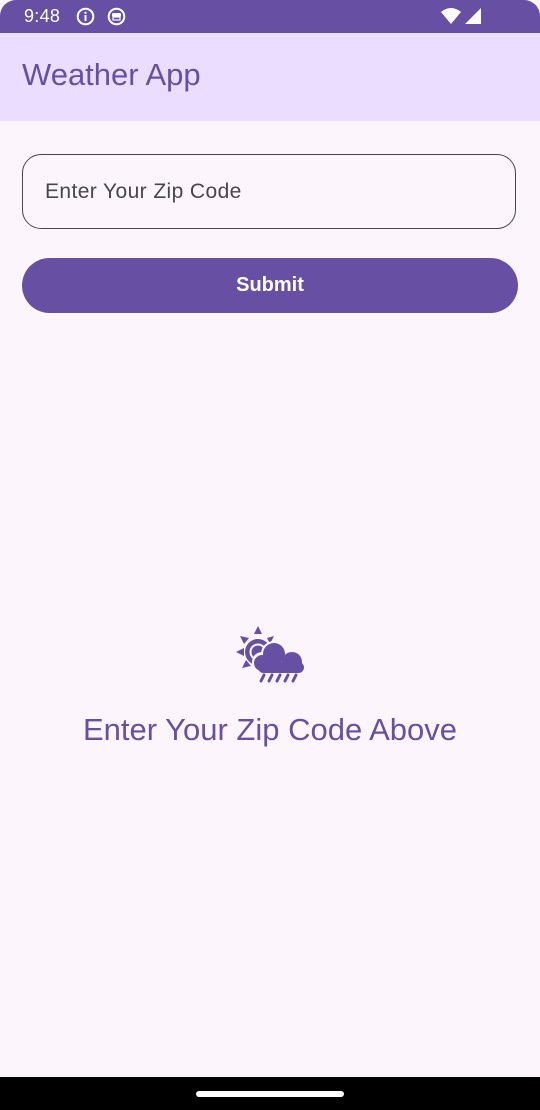 This screenshot has width=540, height=1110. I want to click on status-bar: 9:48, so click(270, 16).